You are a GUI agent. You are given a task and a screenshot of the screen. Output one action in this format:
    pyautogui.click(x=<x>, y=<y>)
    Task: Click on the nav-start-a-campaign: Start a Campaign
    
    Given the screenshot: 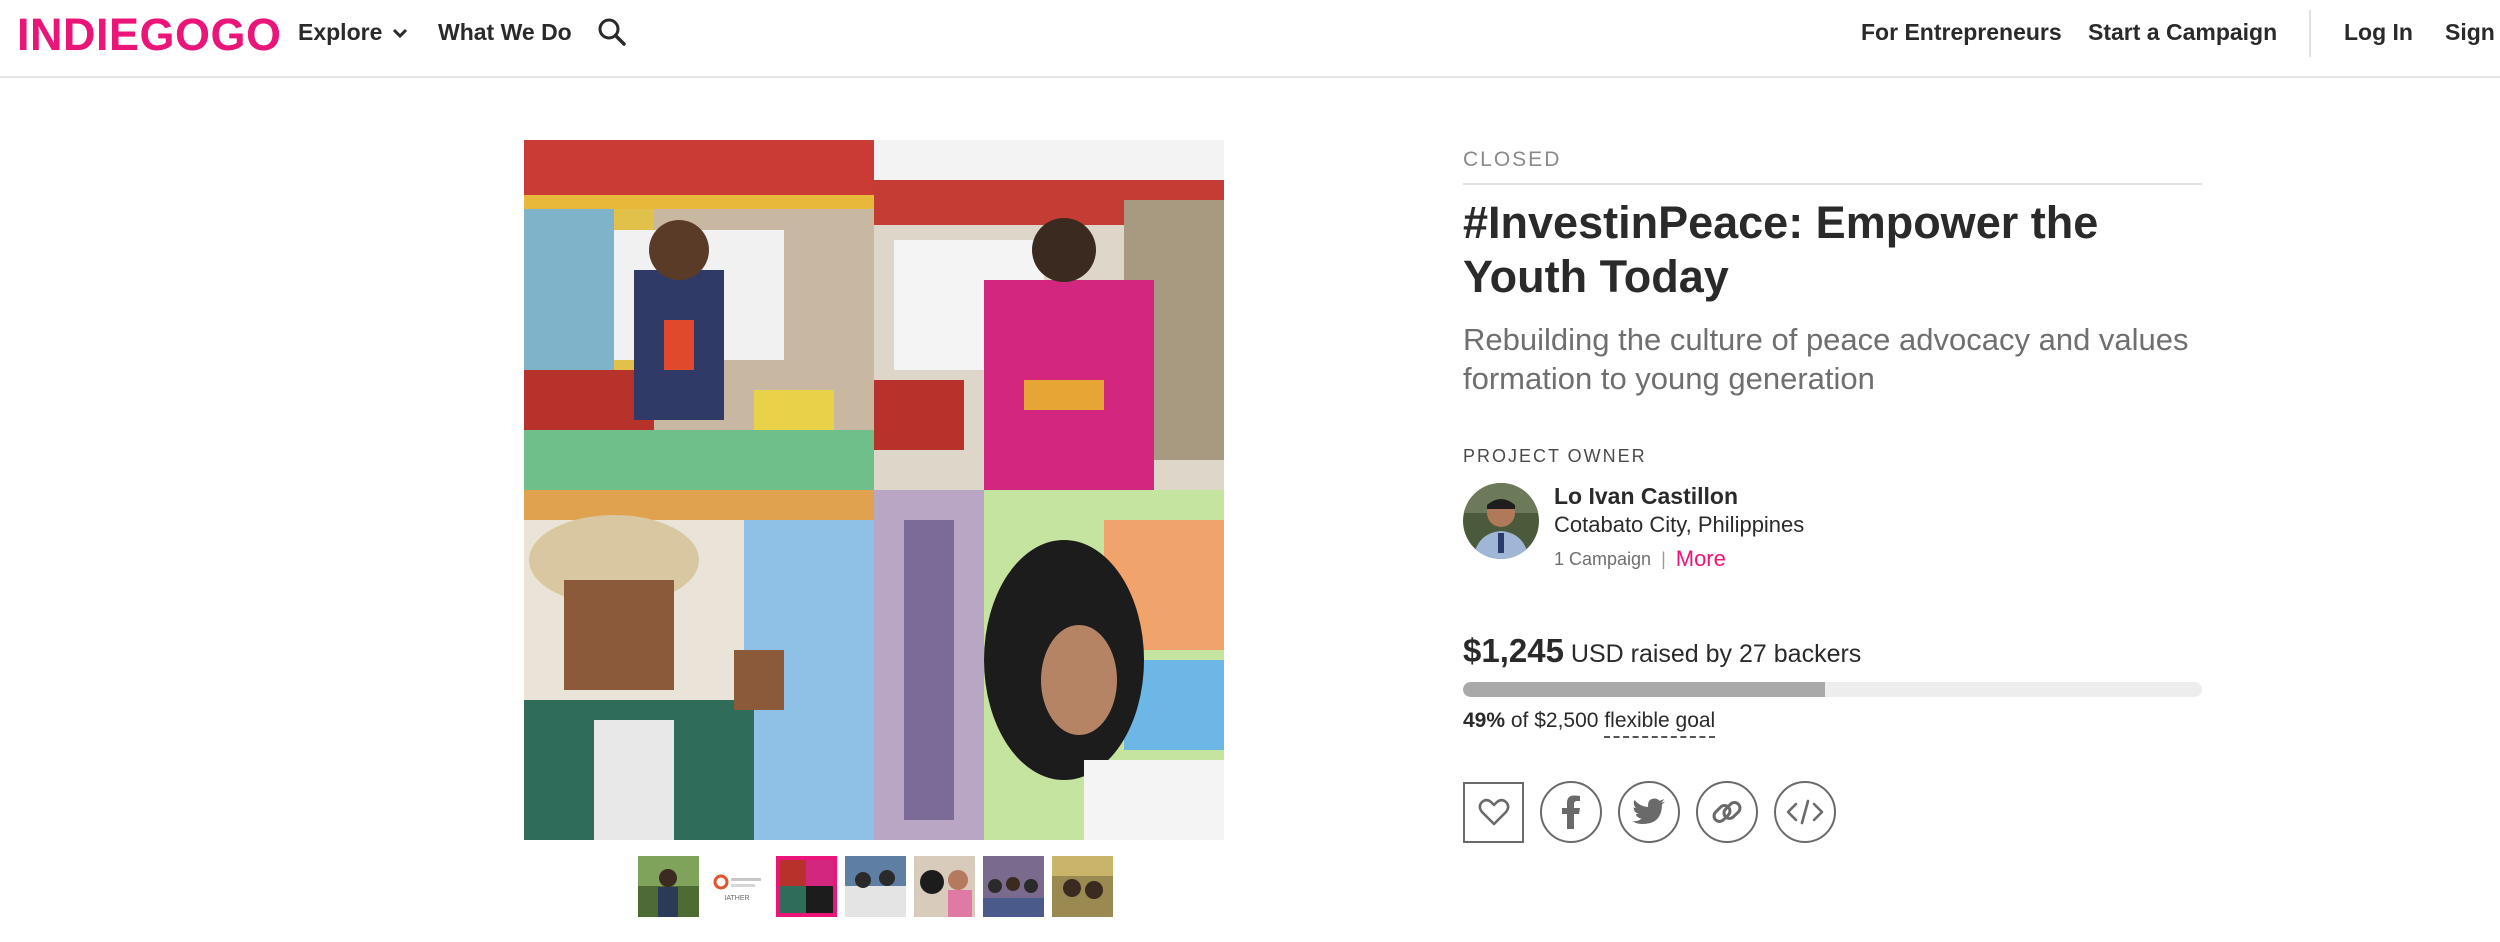 What is the action you would take?
    pyautogui.click(x=2182, y=32)
    